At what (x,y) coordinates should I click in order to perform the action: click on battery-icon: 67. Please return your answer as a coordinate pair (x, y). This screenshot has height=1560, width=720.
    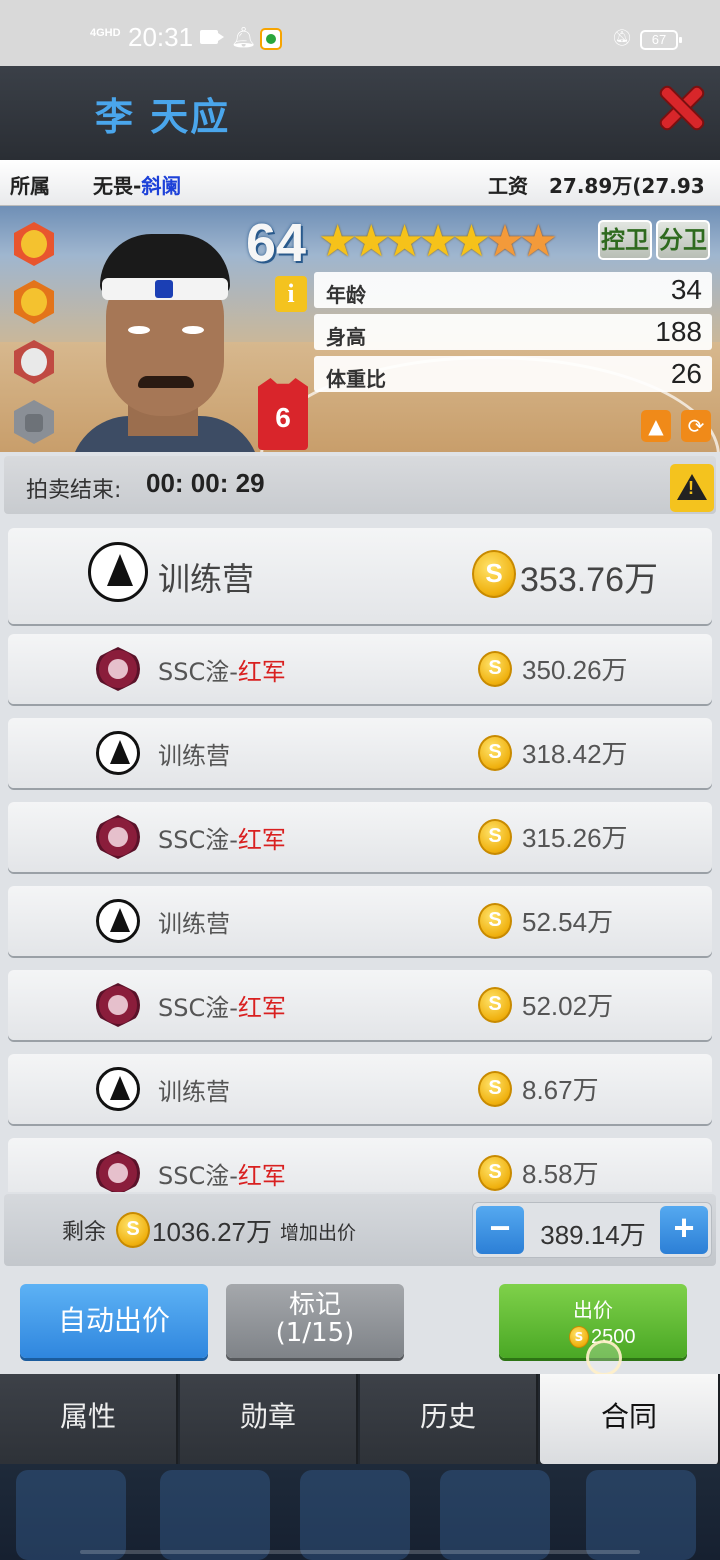
    Looking at the image, I should click on (661, 40).